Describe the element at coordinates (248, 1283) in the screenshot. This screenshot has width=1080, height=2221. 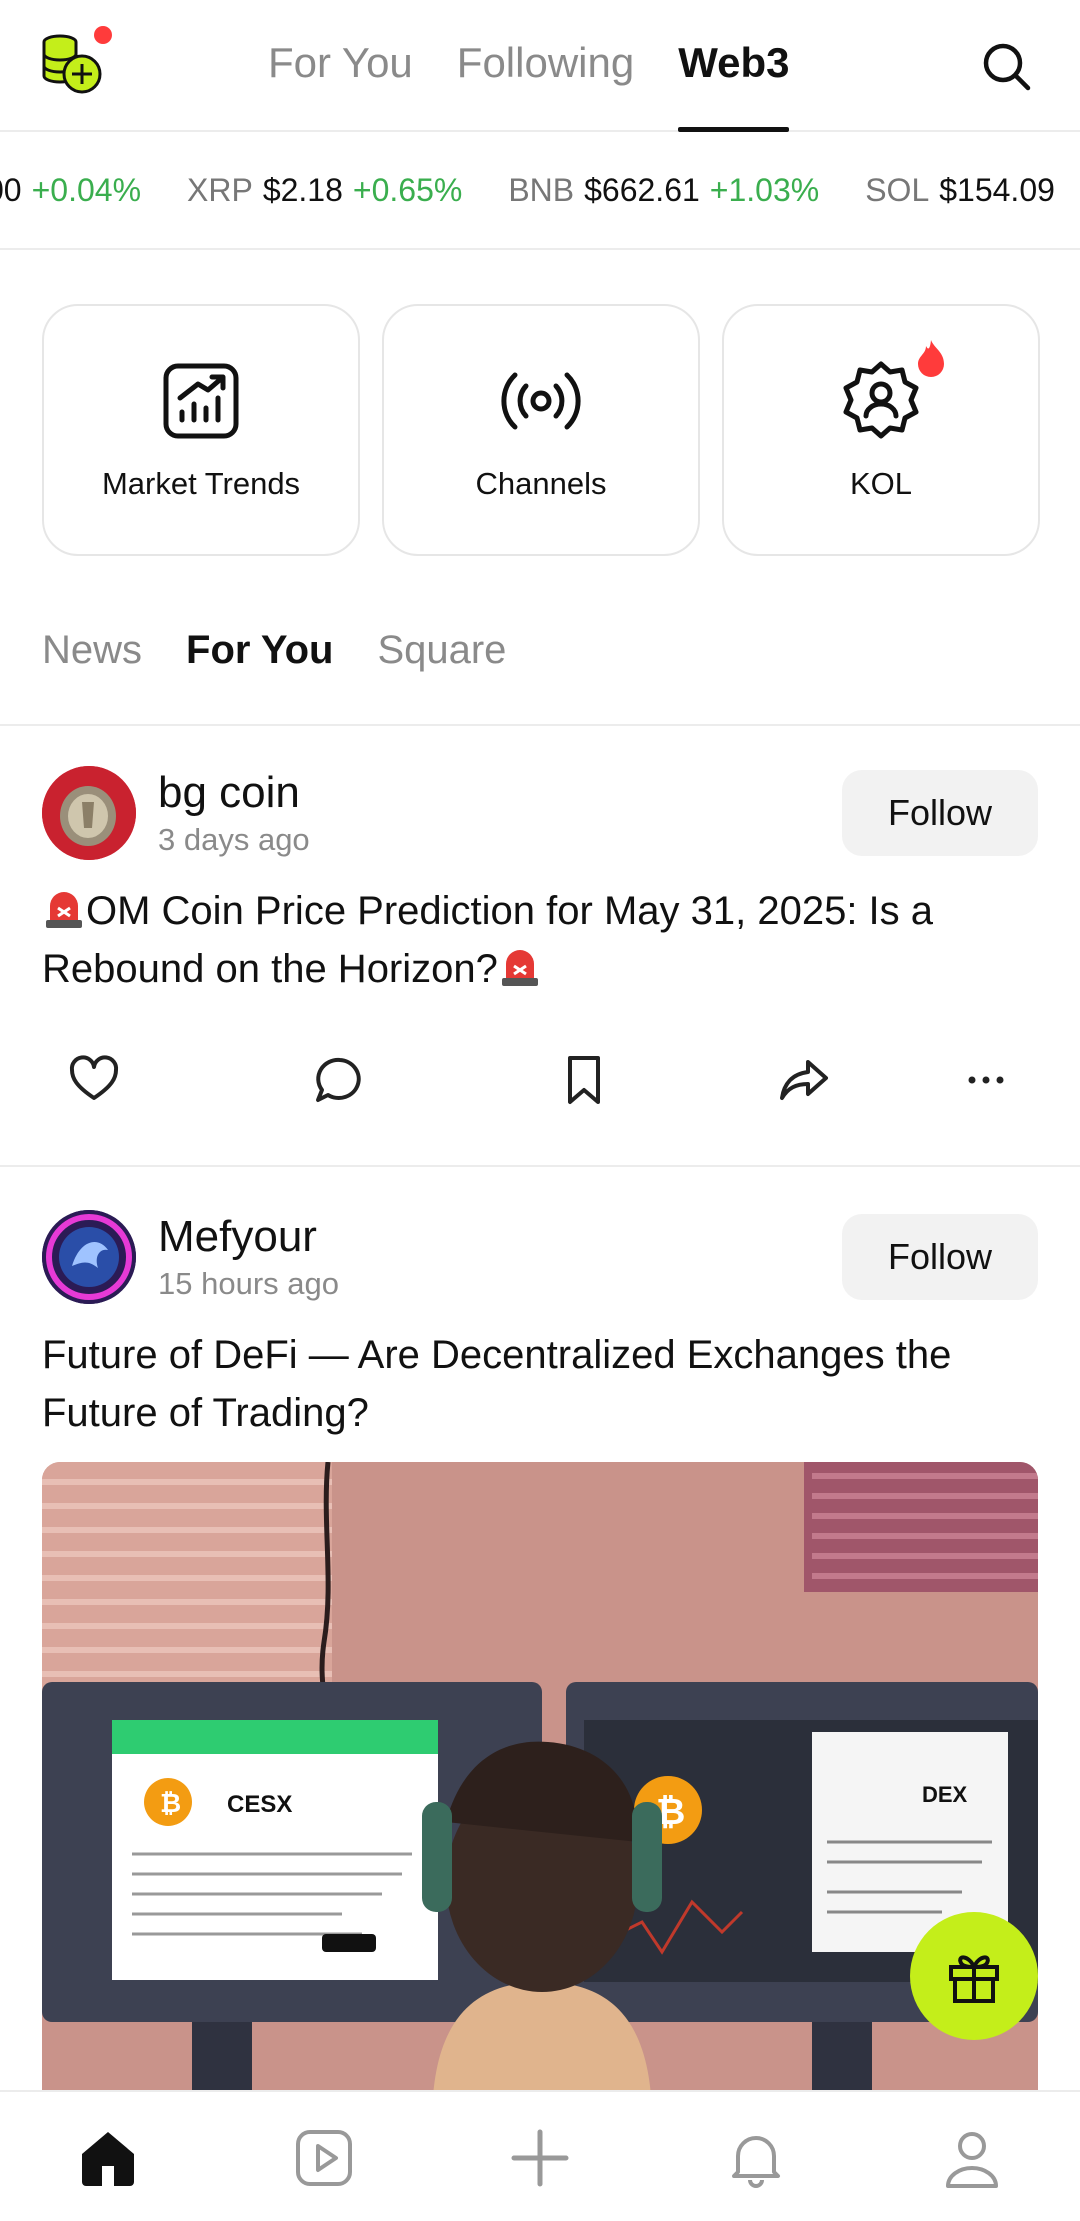
I see `post-time: 15 hours ago` at that location.